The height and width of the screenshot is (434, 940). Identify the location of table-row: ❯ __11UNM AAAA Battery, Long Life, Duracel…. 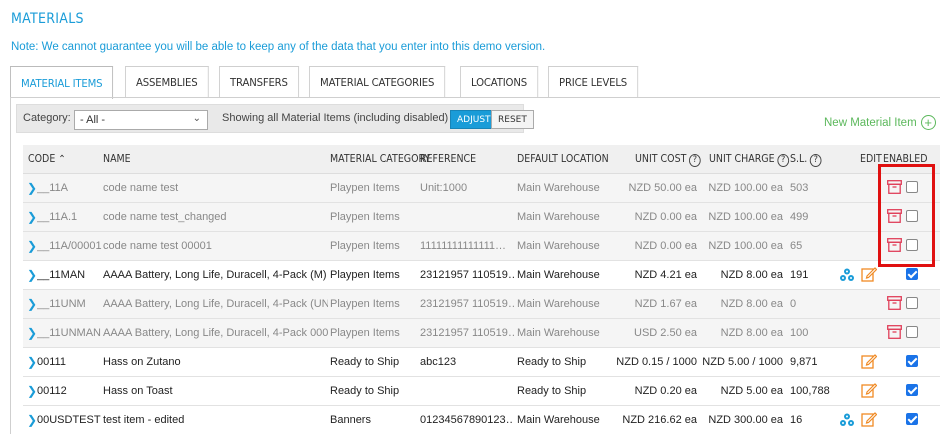
(481, 304).